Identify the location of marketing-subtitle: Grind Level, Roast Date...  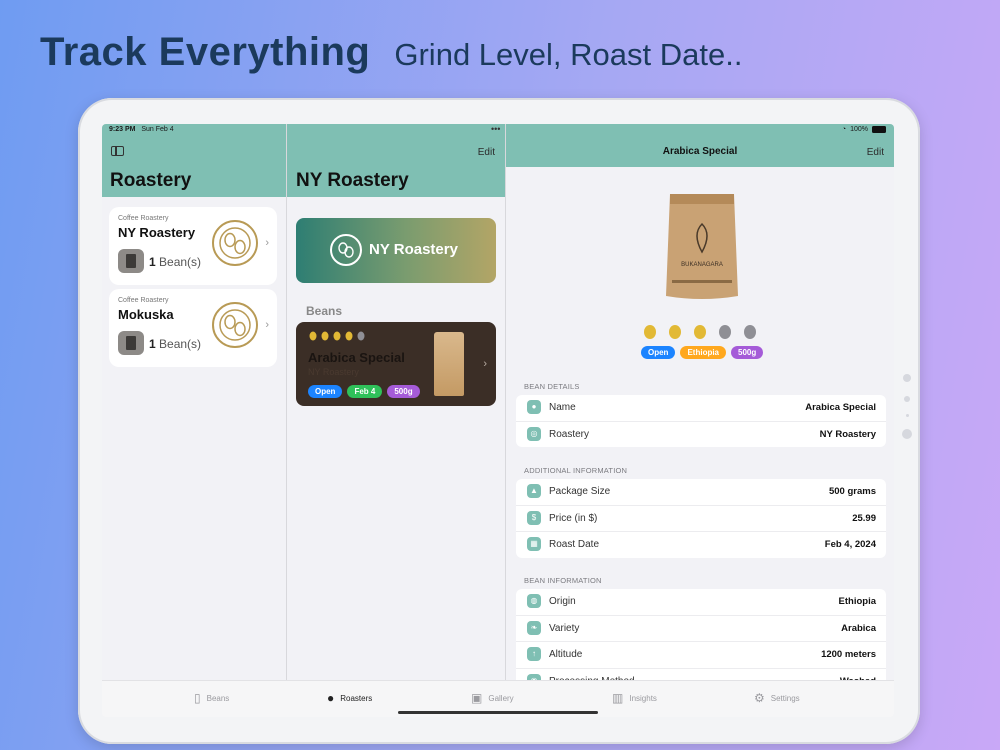
(568, 54).